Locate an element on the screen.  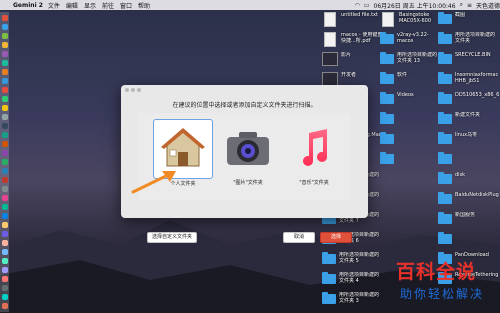
dock is located at coordinates (4, 162).